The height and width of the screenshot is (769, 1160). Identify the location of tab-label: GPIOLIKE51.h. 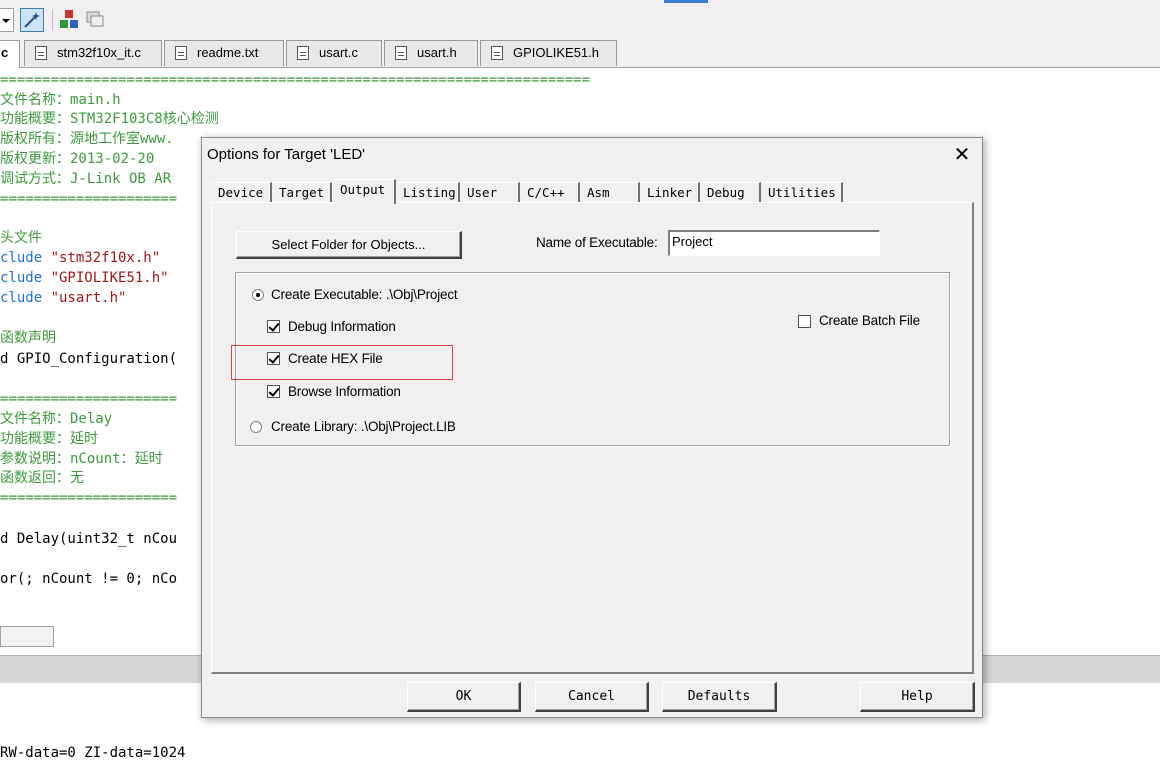
(556, 52).